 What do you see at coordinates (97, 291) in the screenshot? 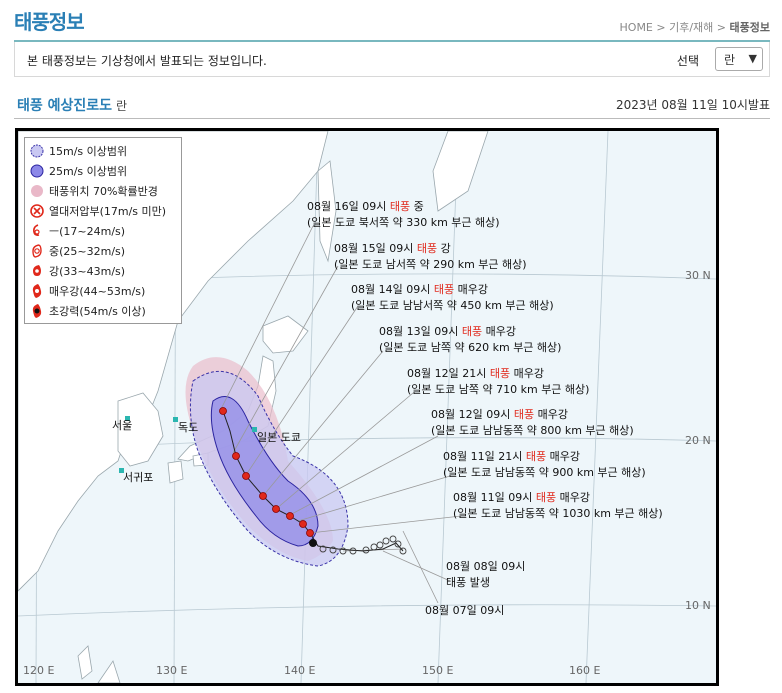
I see `legend-label: 매우강(44~53m/s)` at bounding box center [97, 291].